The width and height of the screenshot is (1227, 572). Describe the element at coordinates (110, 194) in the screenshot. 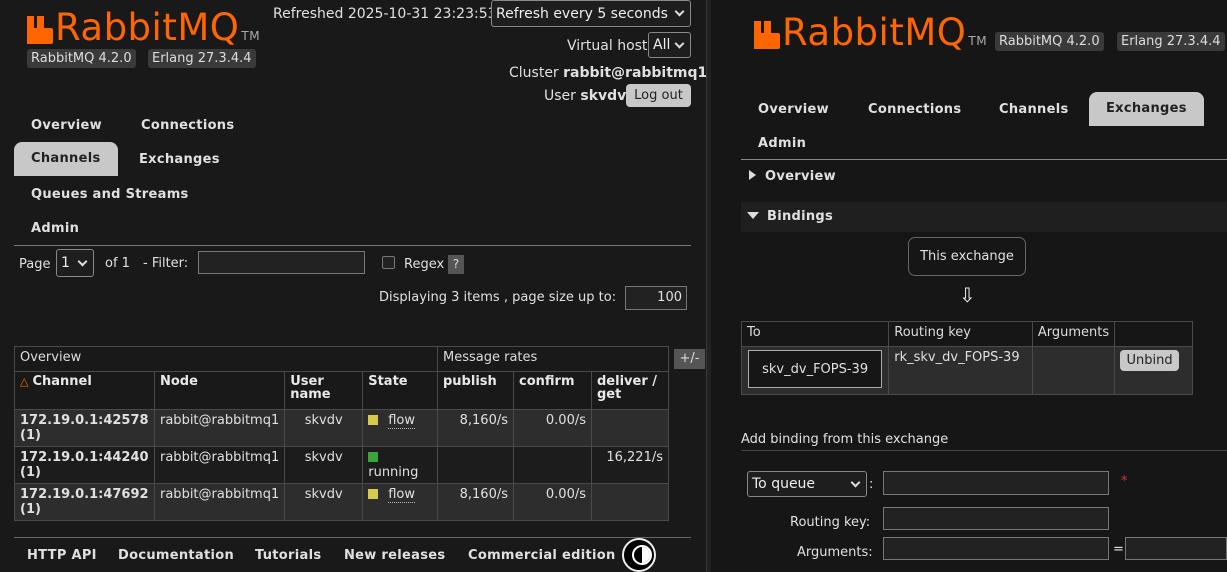

I see `tab-queues-and-streams: Queues and Streams` at that location.